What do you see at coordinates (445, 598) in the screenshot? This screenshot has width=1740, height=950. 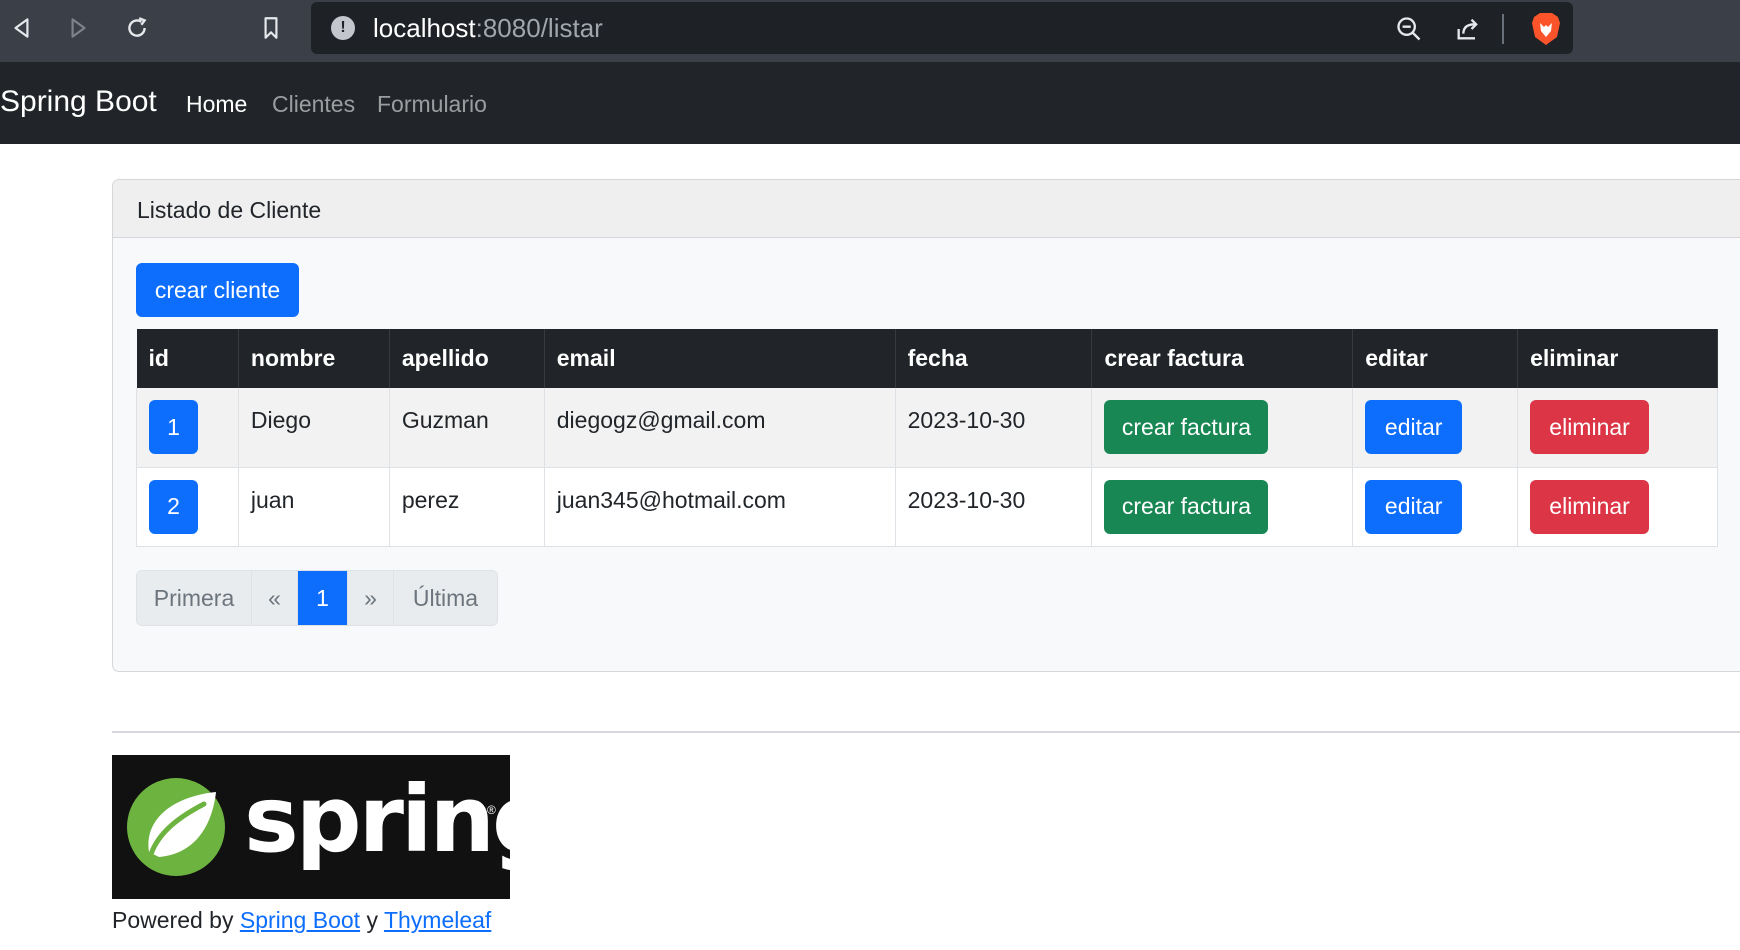 I see `page-last: Última` at bounding box center [445, 598].